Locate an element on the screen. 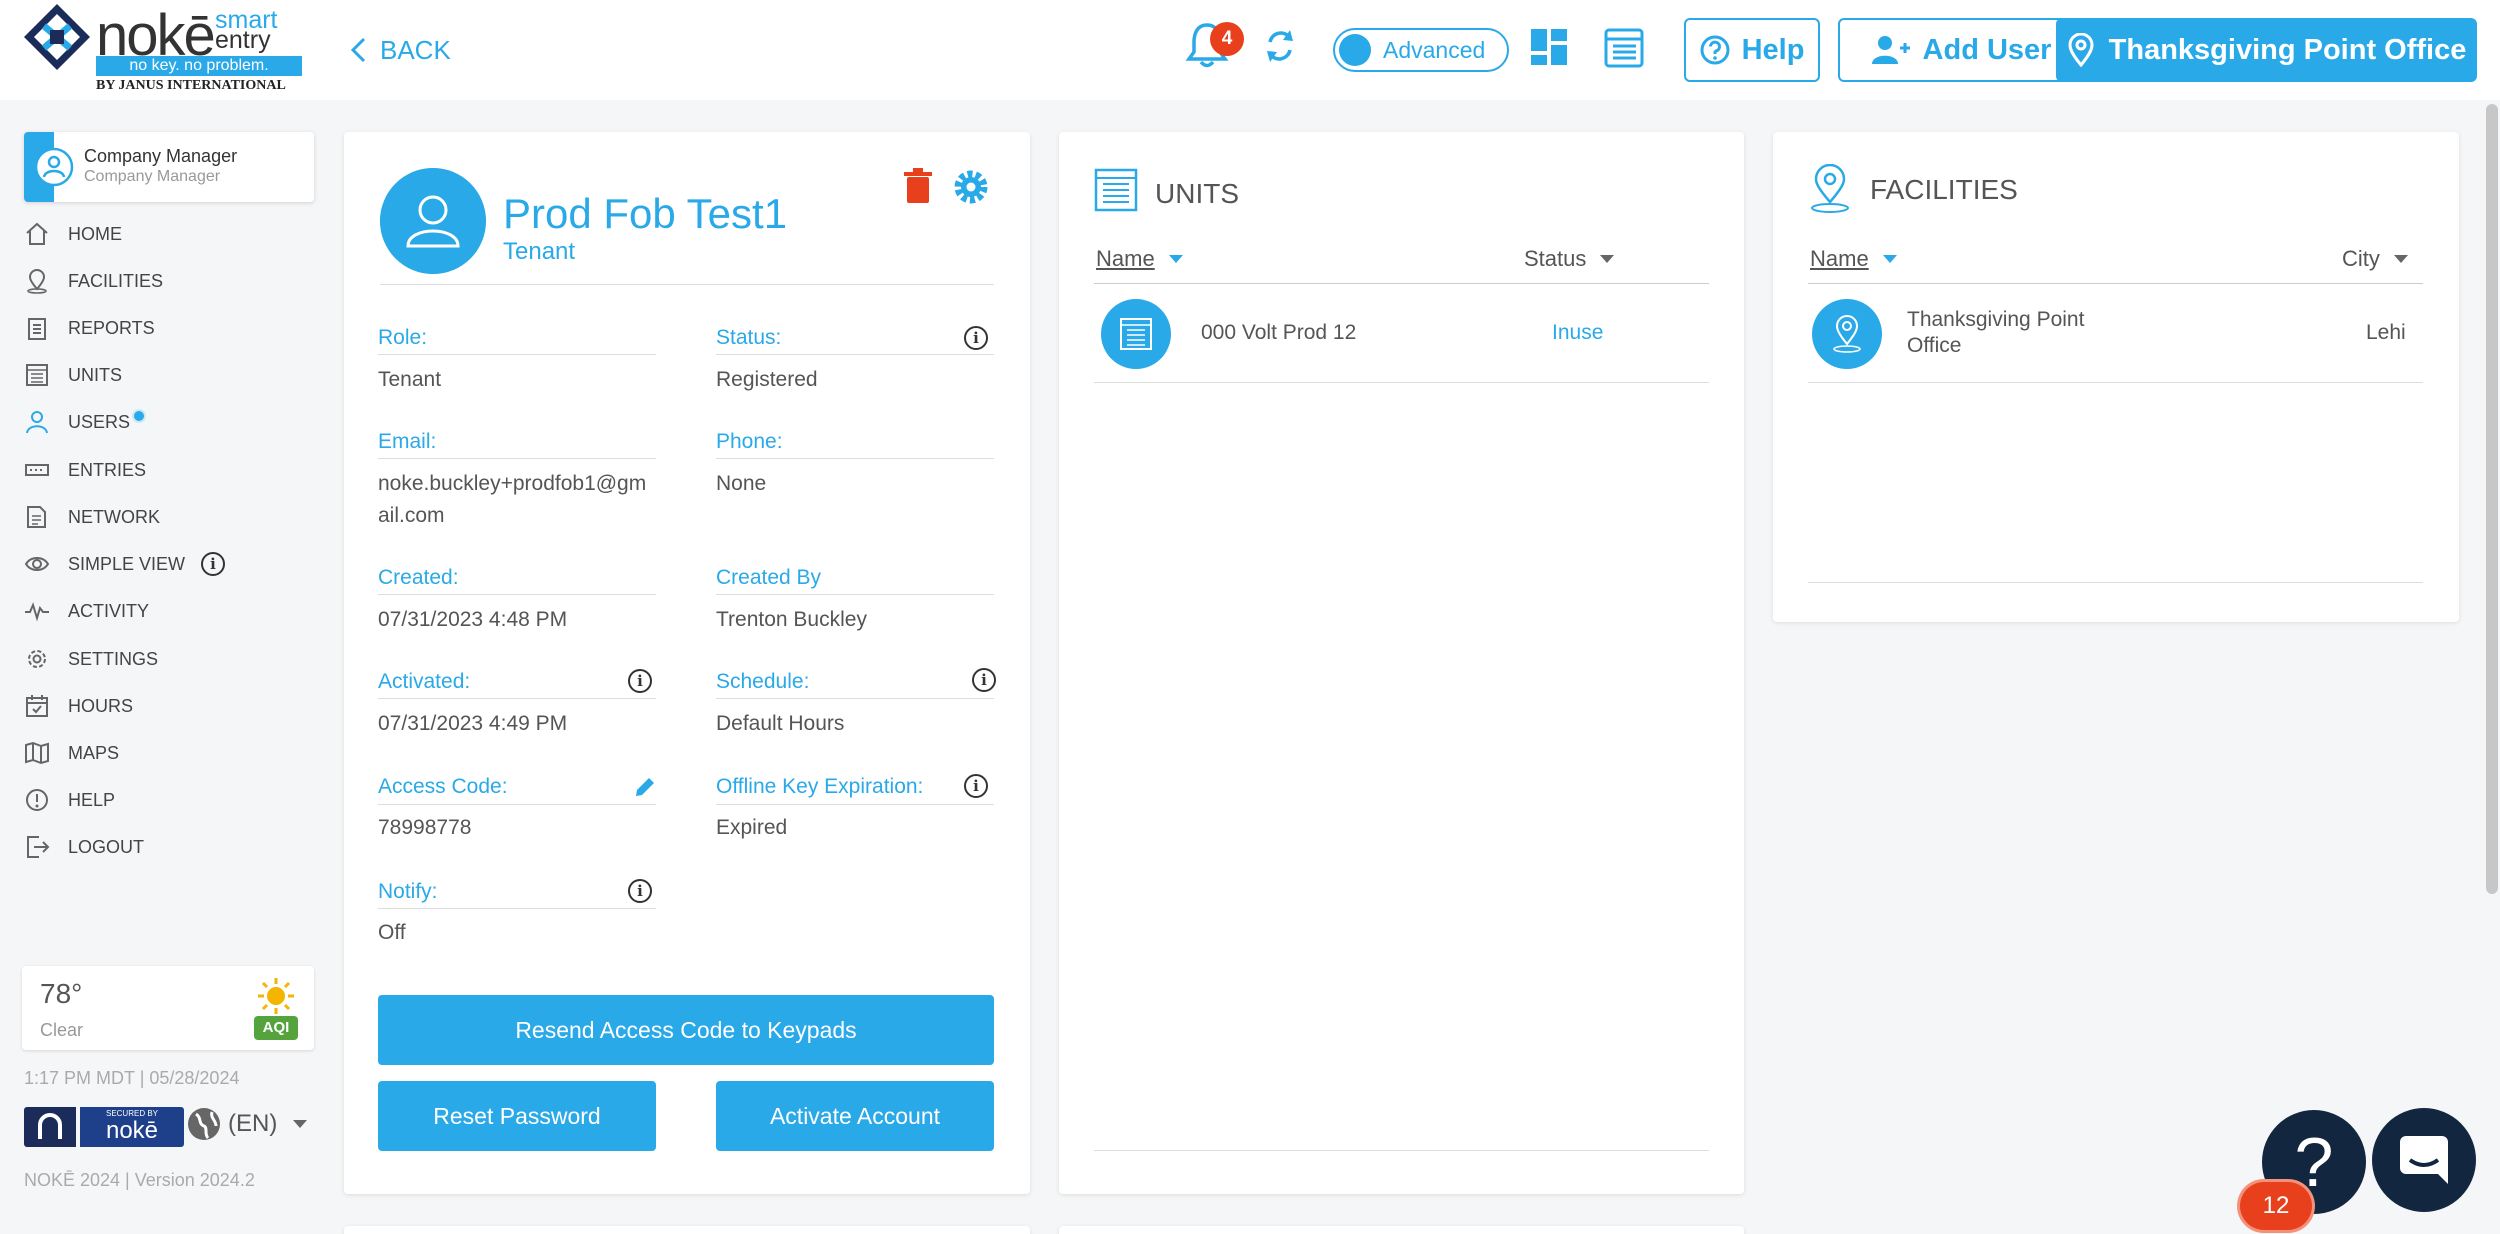  email-label: Email: is located at coordinates (407, 441).